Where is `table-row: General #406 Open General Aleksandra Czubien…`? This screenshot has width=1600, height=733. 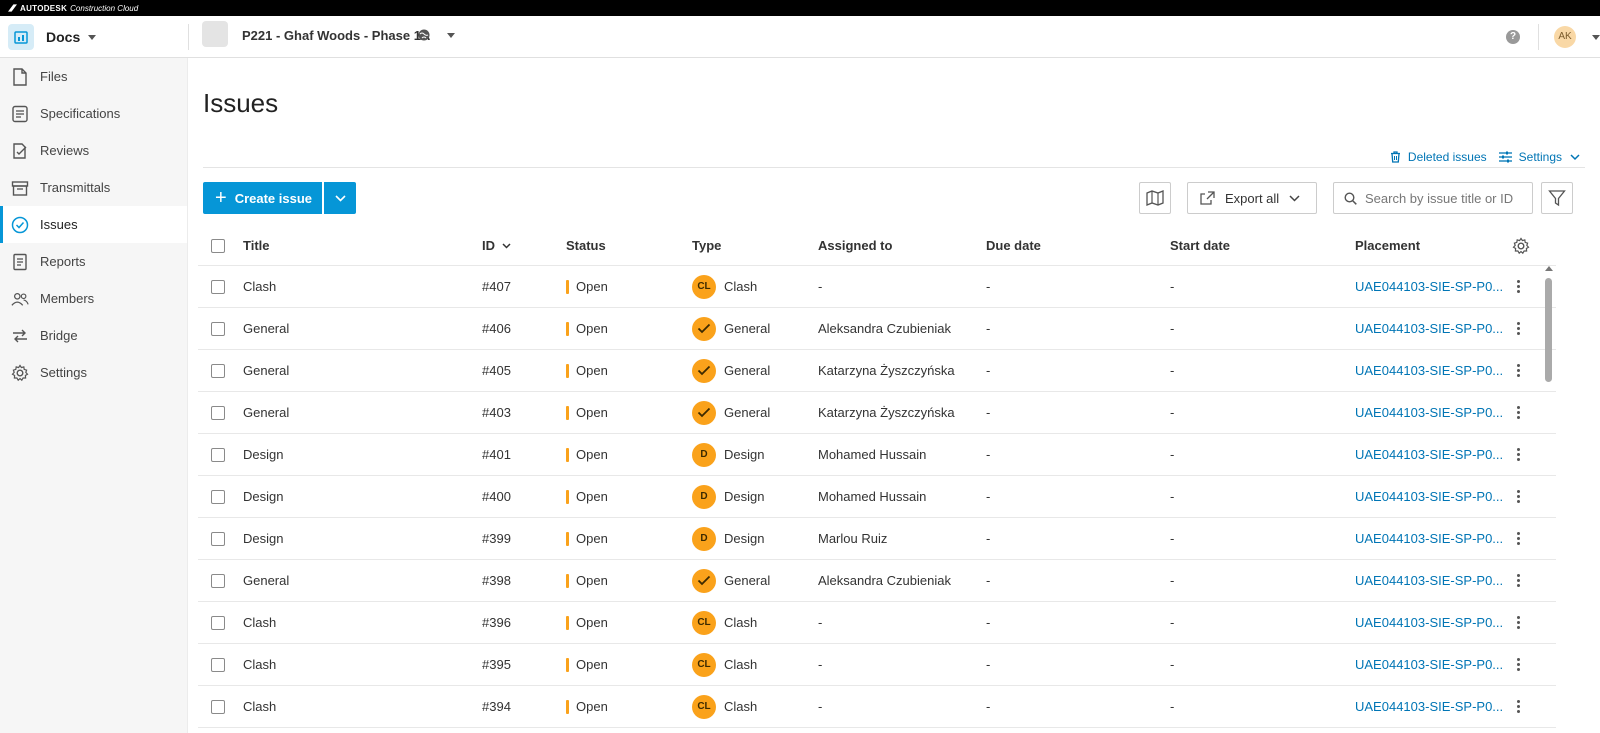
table-row: General #406 Open General Aleksandra Czubien… is located at coordinates (877, 329).